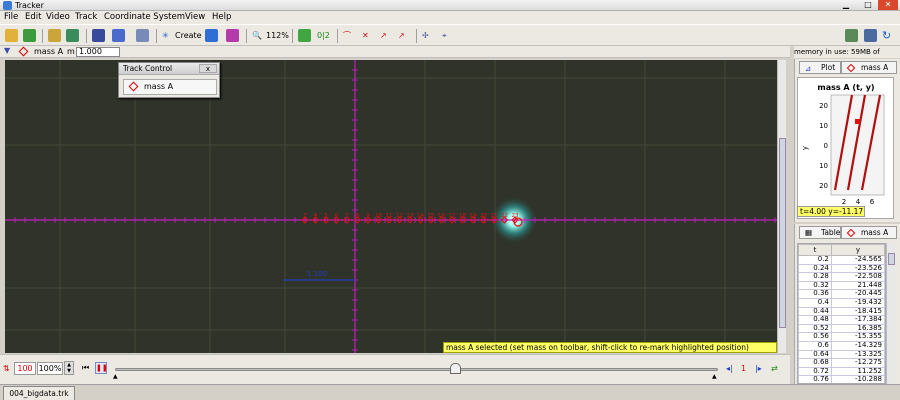 Image resolution: width=900 pixels, height=400 pixels. What do you see at coordinates (815, 320) in the screenshot?
I see `cell-t: 0.48` at bounding box center [815, 320].